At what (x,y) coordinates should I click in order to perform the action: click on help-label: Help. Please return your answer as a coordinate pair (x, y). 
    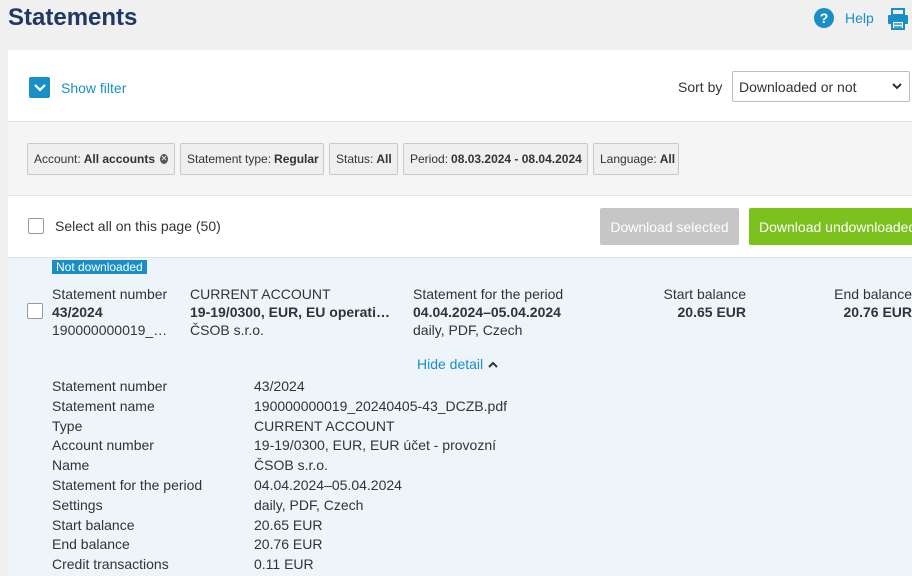
    Looking at the image, I should click on (859, 18).